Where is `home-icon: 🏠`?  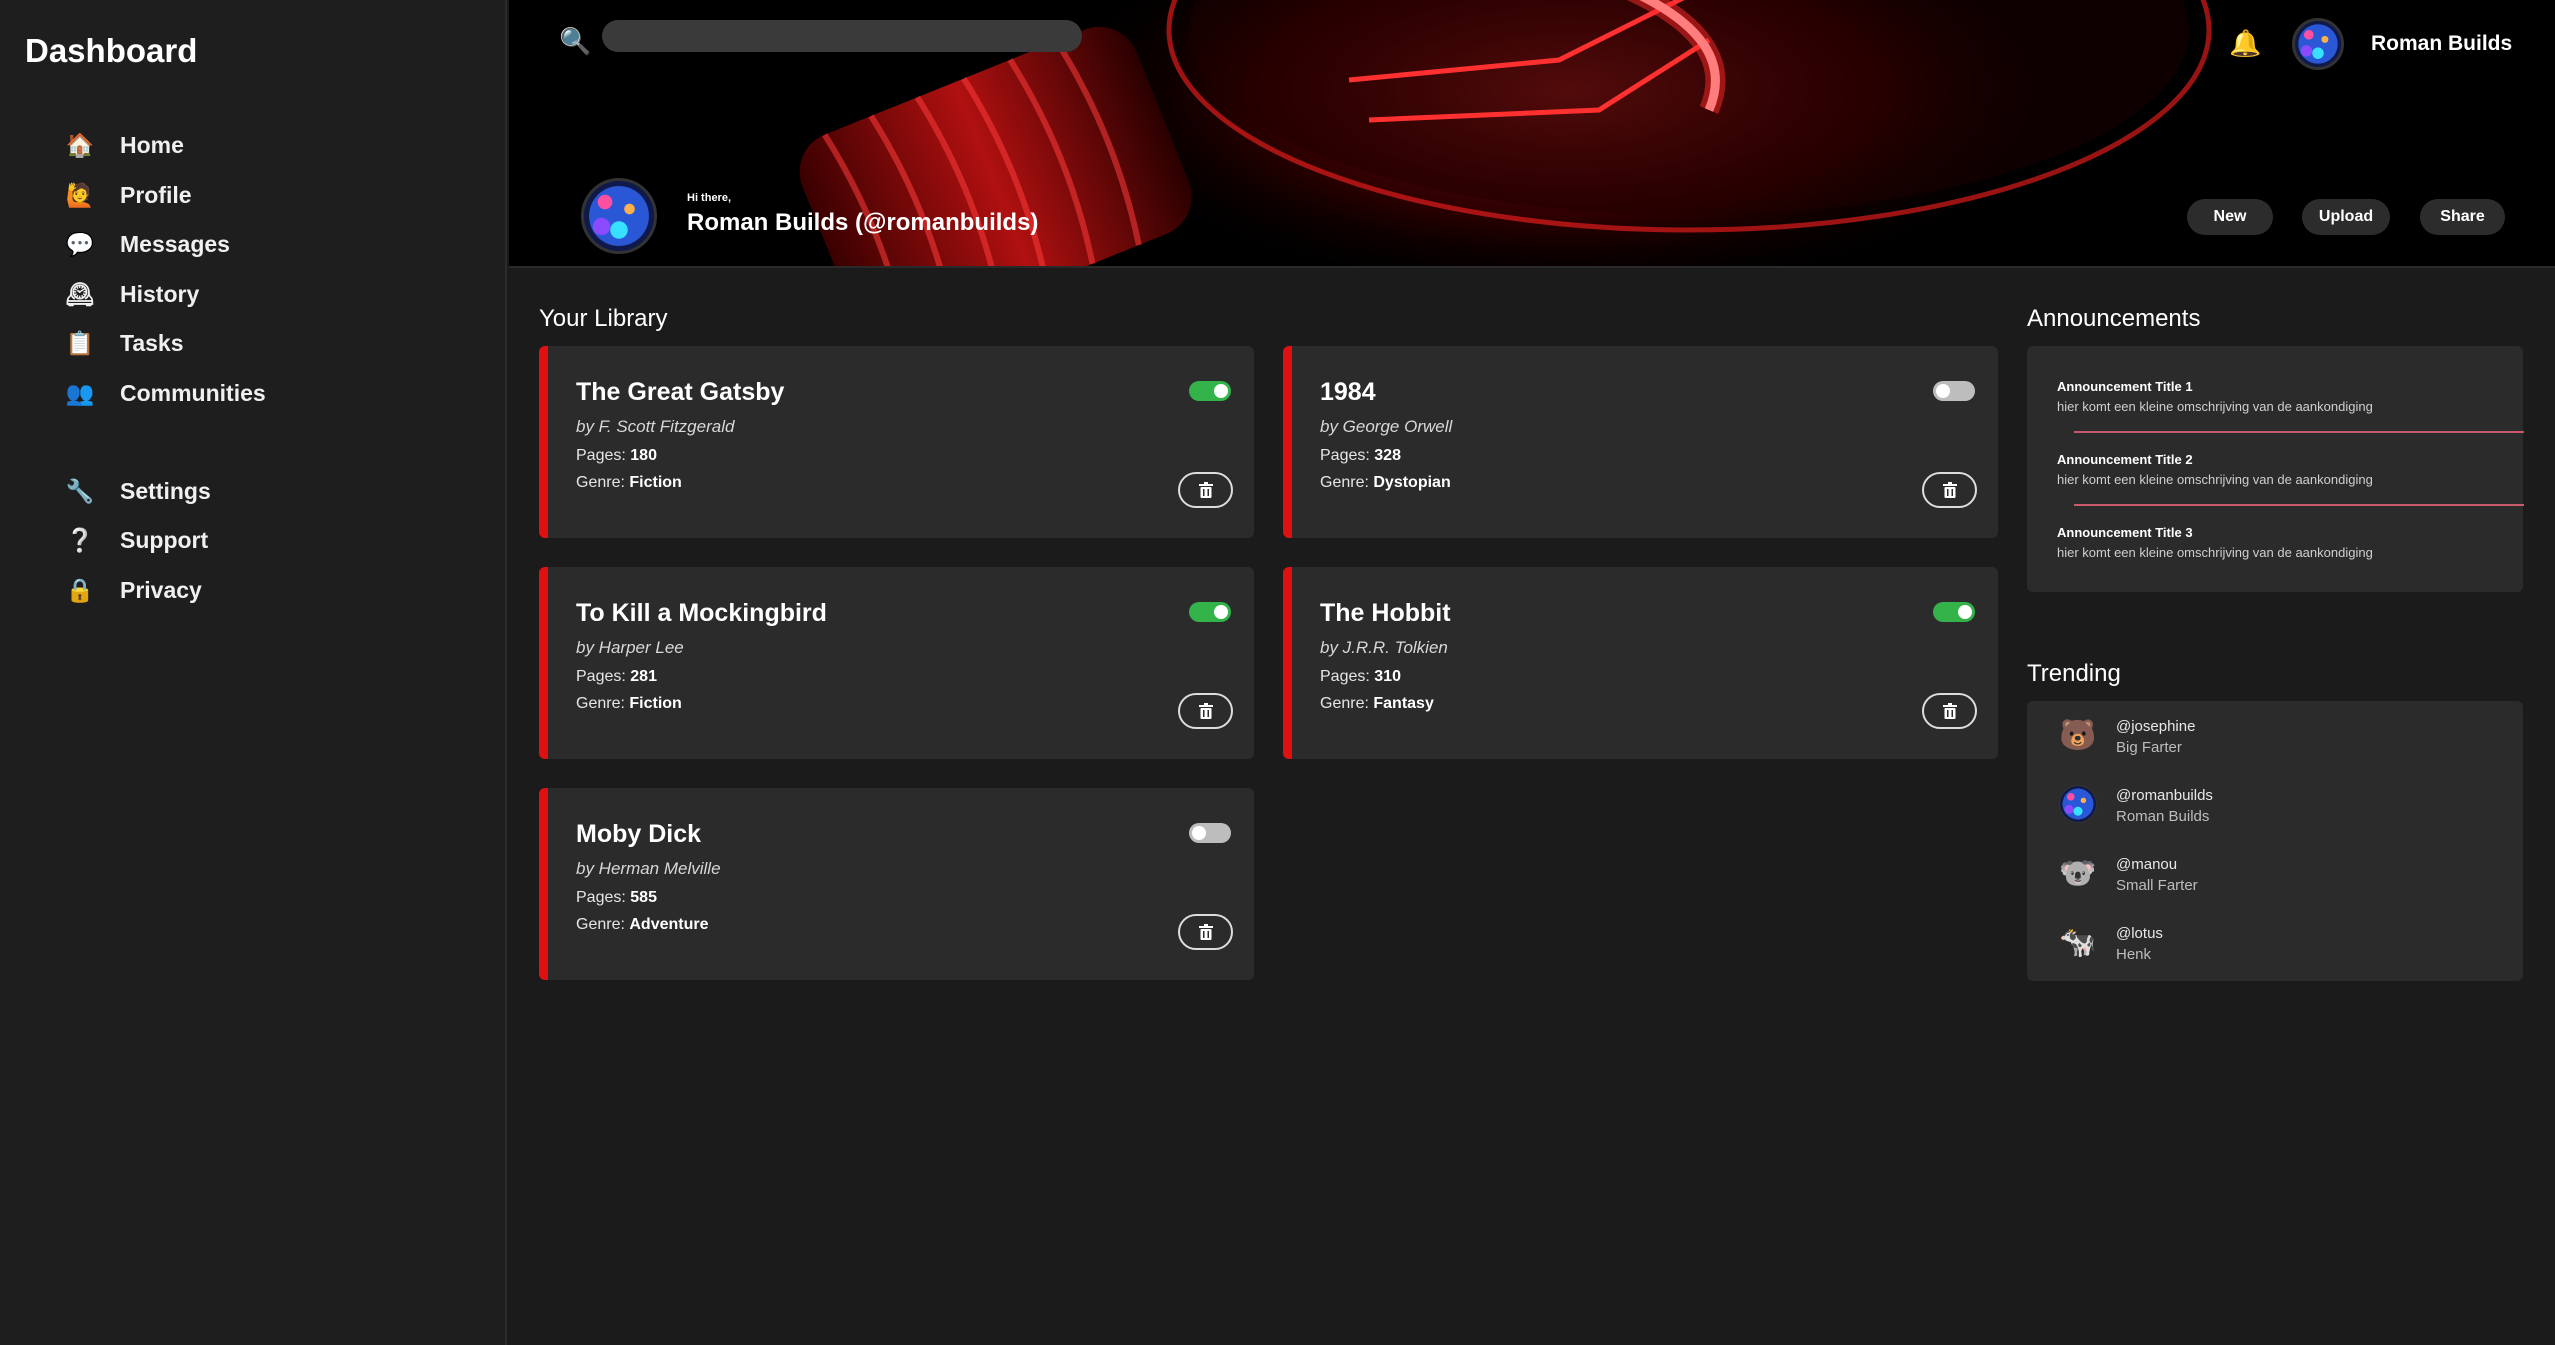 home-icon: 🏠 is located at coordinates (80, 144).